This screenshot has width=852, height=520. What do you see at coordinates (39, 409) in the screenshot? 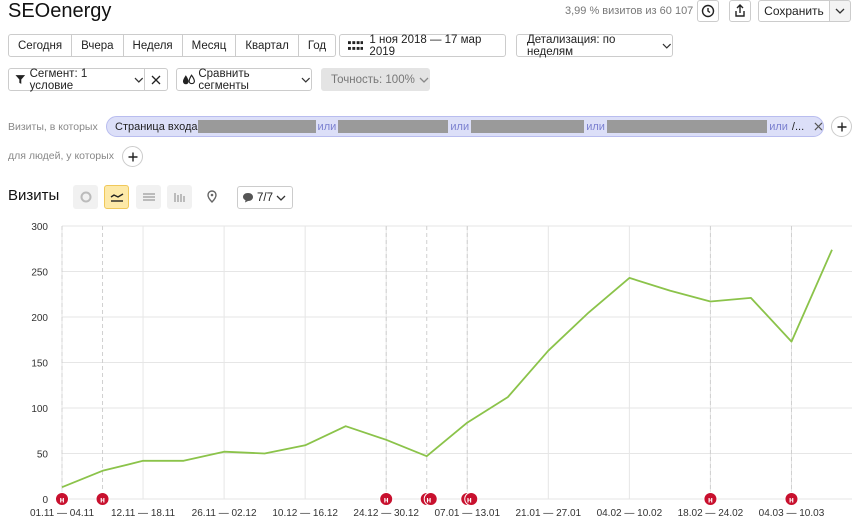
I see `y-tick-label: 100` at bounding box center [39, 409].